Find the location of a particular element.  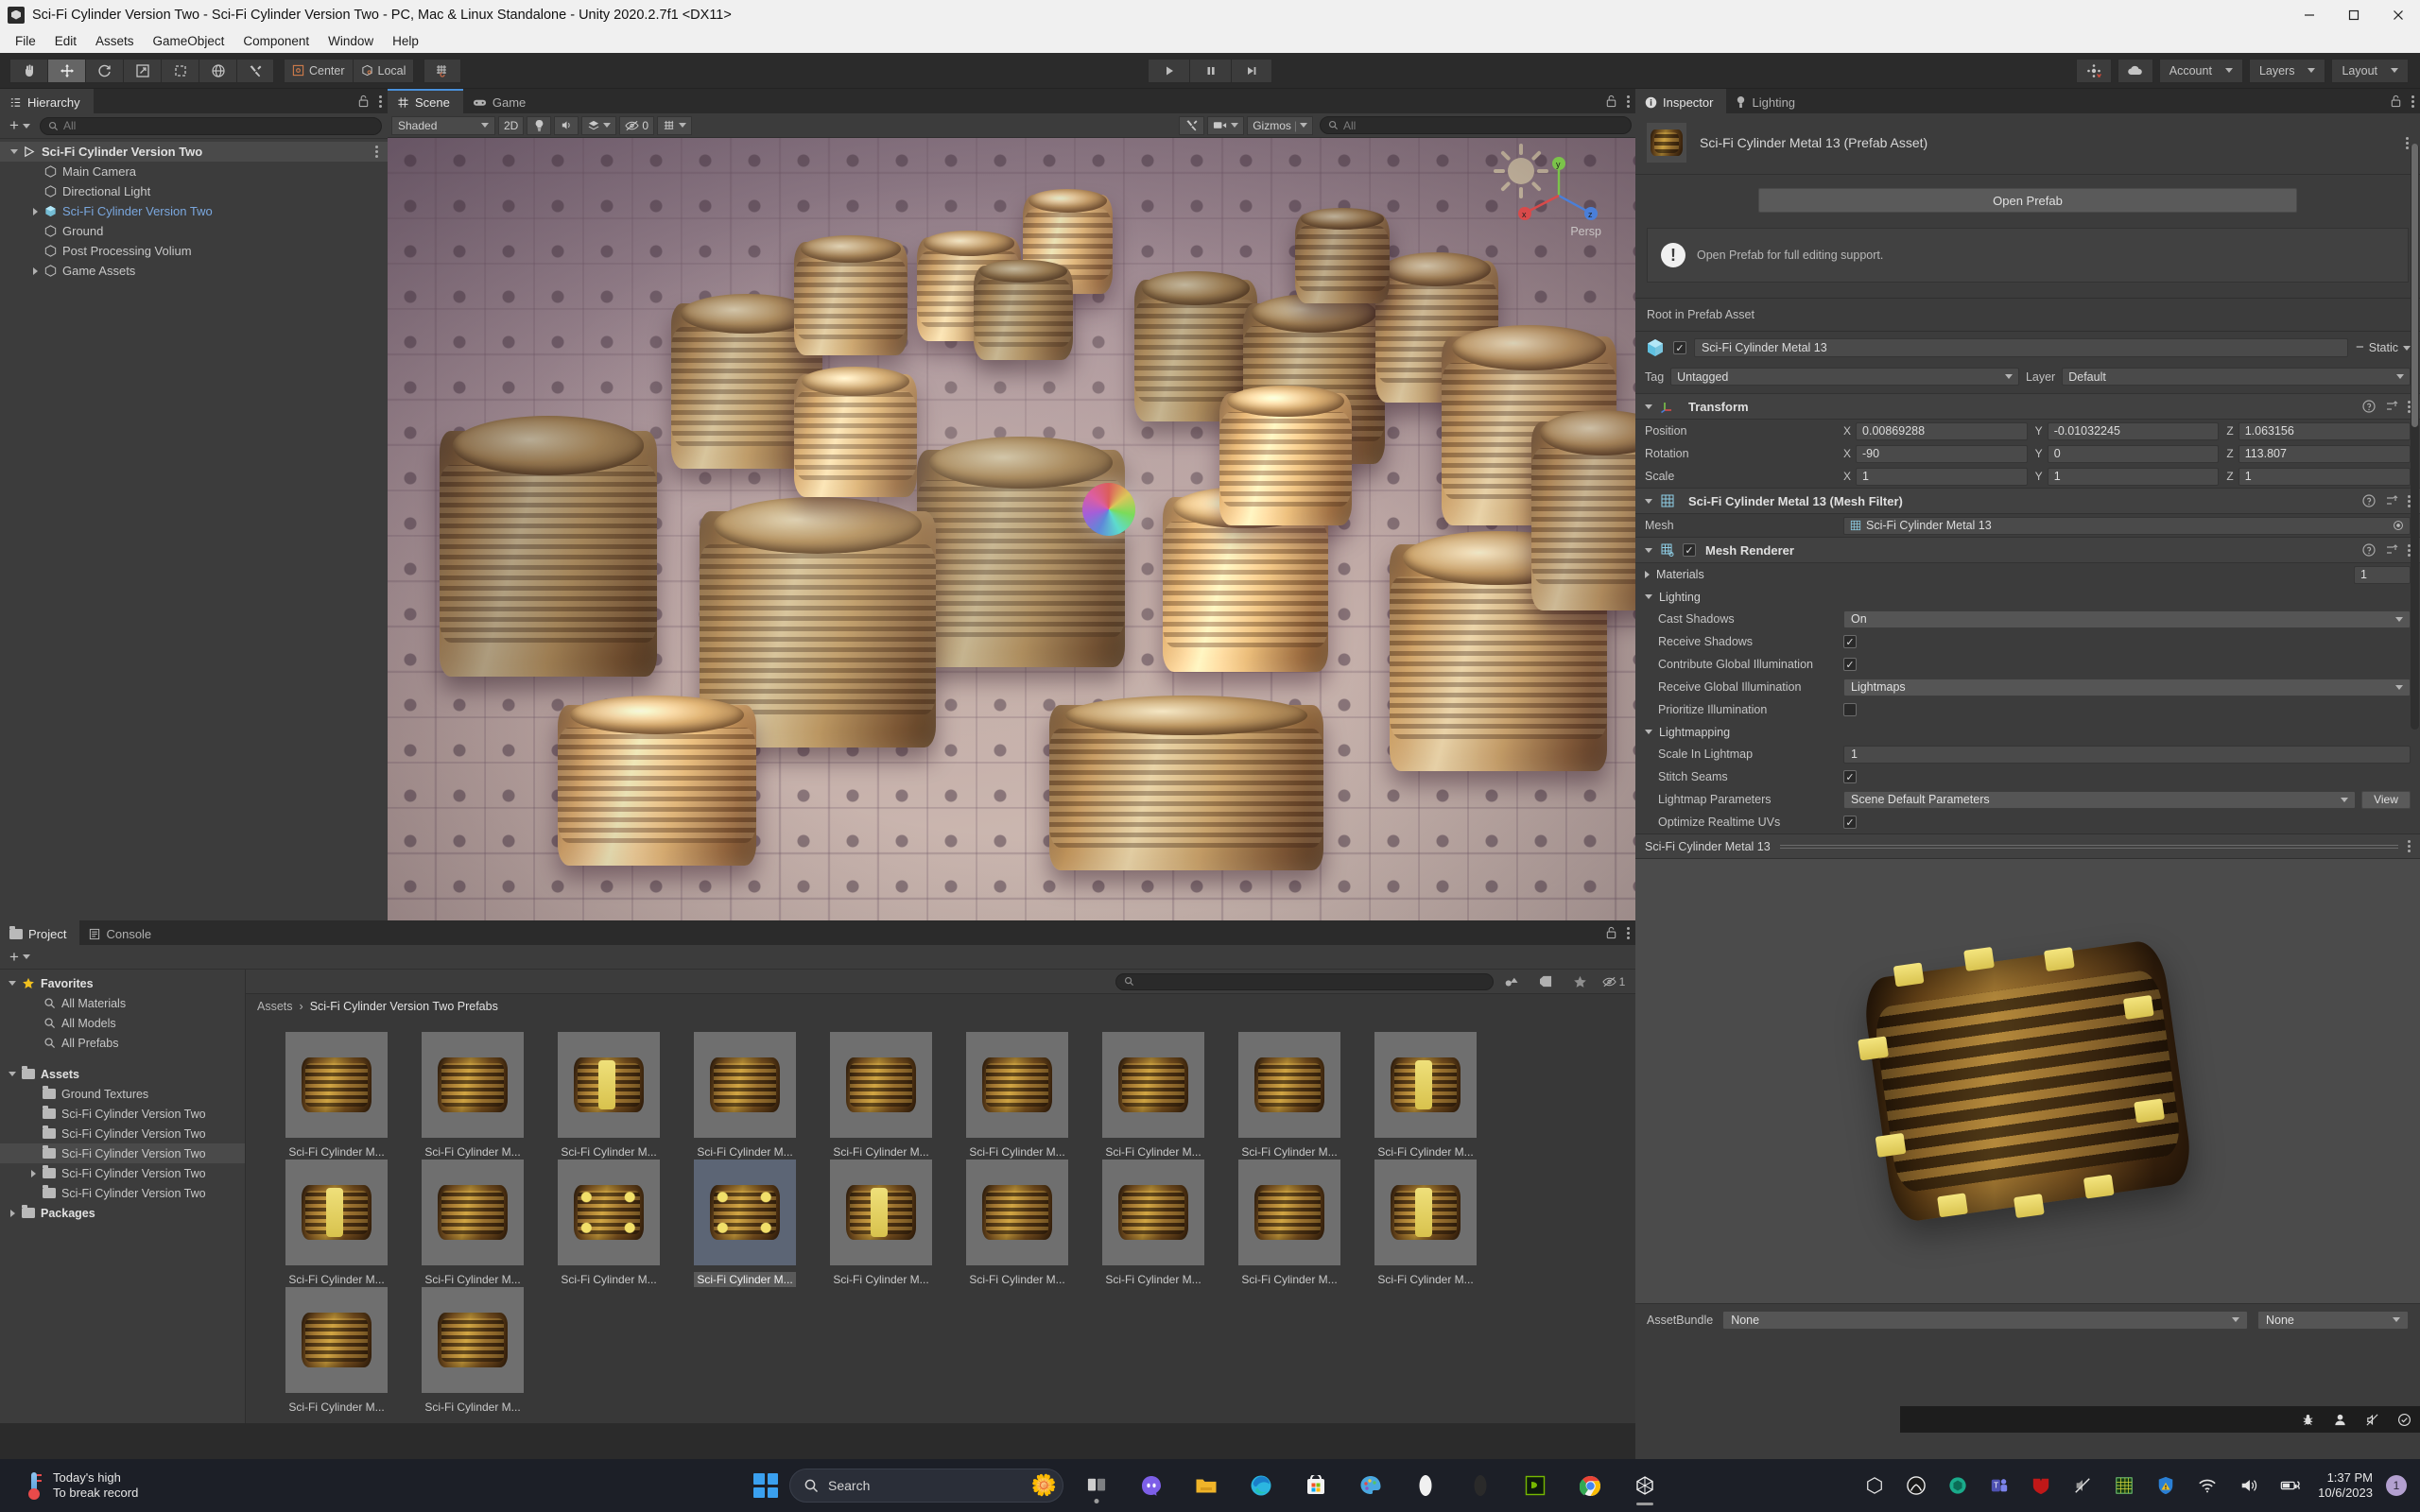

mcafee-tray-icon is located at coordinates (2041, 1485).